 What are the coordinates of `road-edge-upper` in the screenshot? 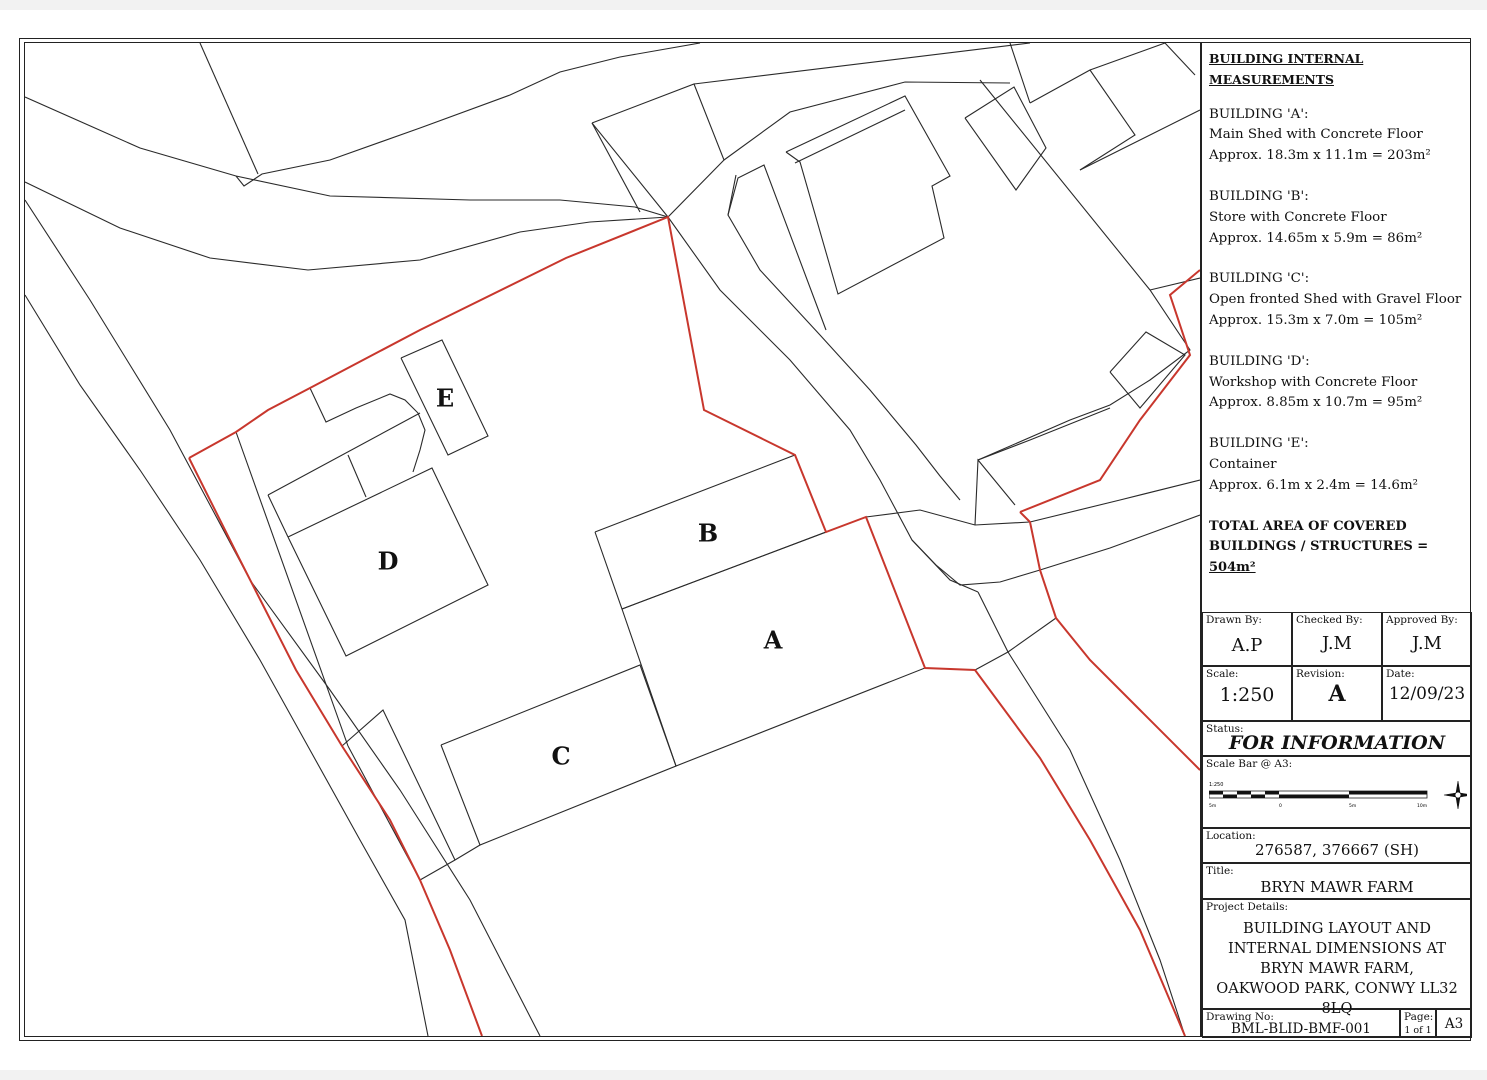 It's located at (347, 157).